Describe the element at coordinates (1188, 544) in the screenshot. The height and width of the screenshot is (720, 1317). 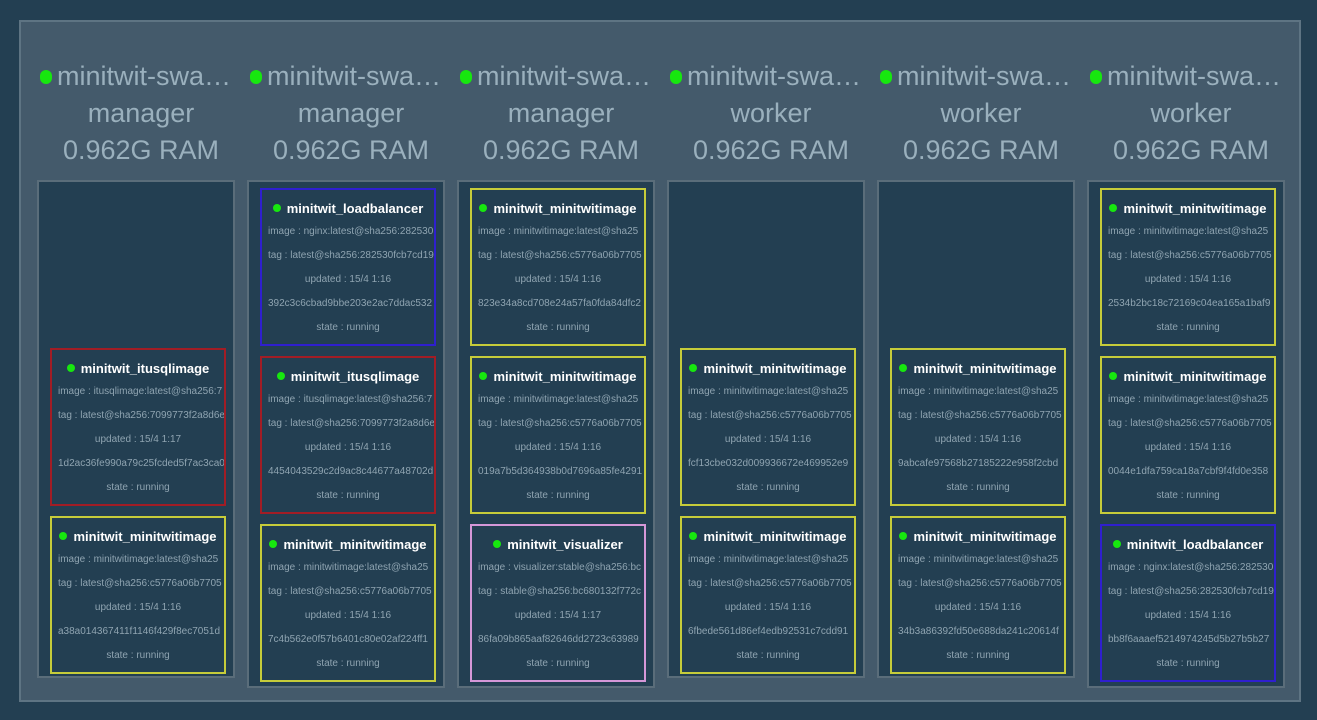
I see `task-title: minitwit_loadbalancer` at that location.